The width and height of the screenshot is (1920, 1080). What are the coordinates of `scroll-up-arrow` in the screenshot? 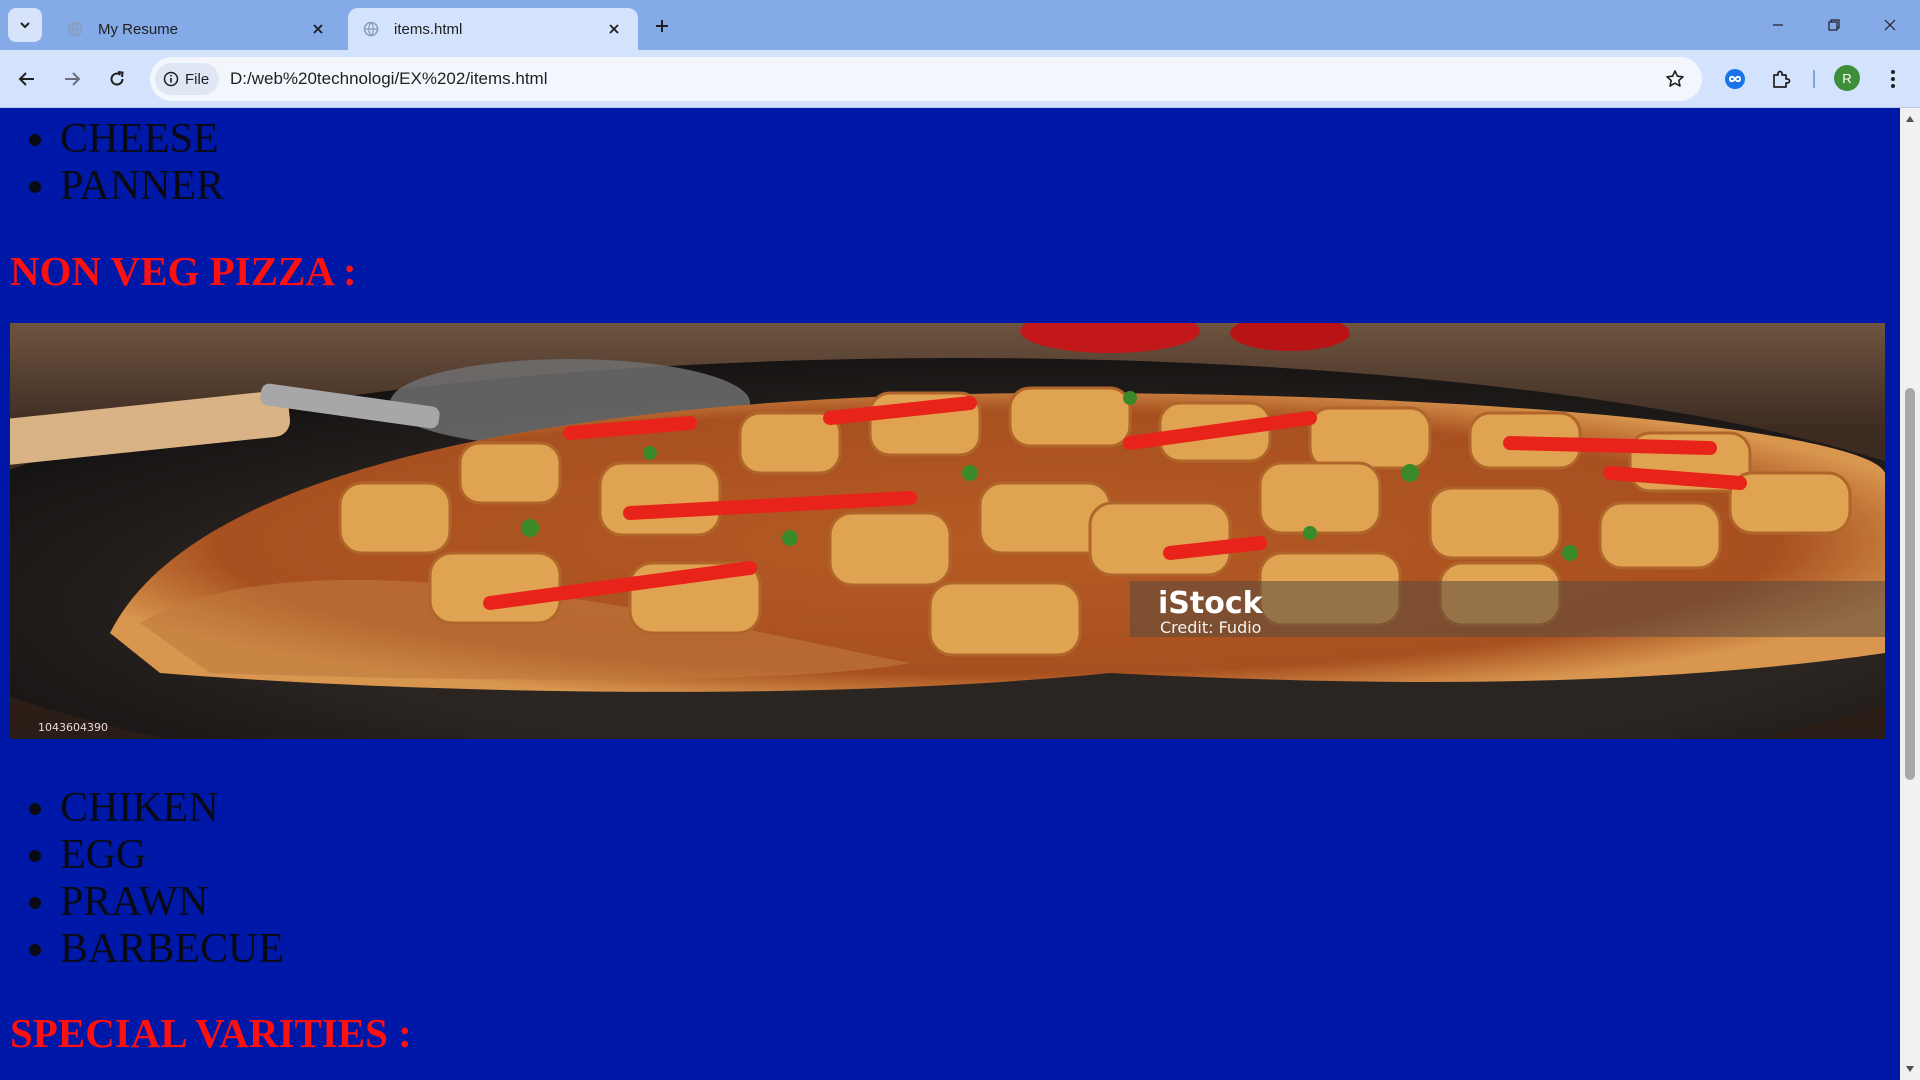 It's located at (1910, 119).